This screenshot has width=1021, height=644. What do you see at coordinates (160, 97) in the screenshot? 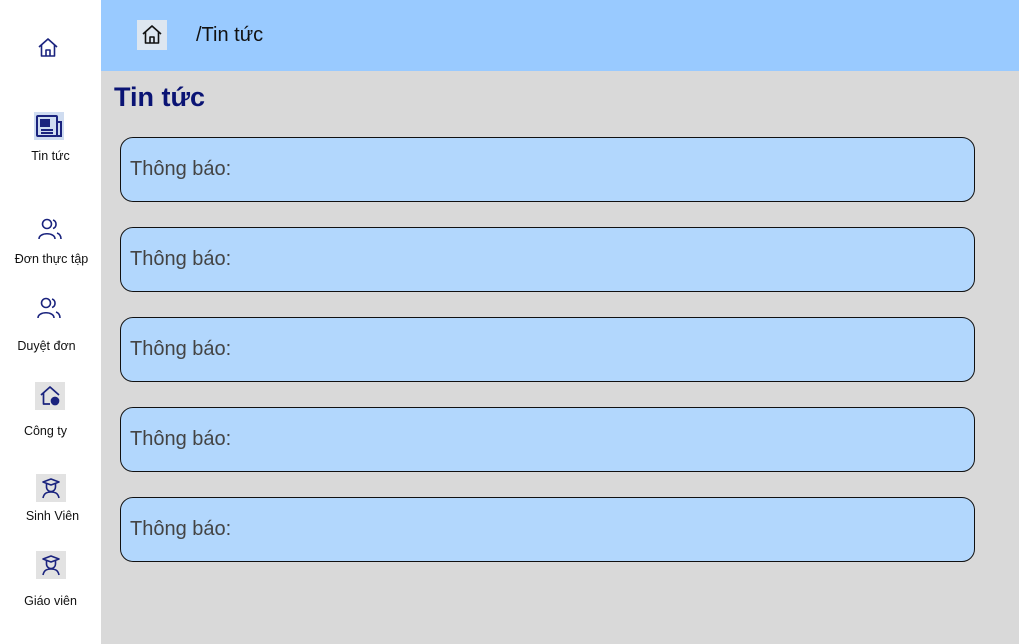
I see `page-title: Tin tức` at bounding box center [160, 97].